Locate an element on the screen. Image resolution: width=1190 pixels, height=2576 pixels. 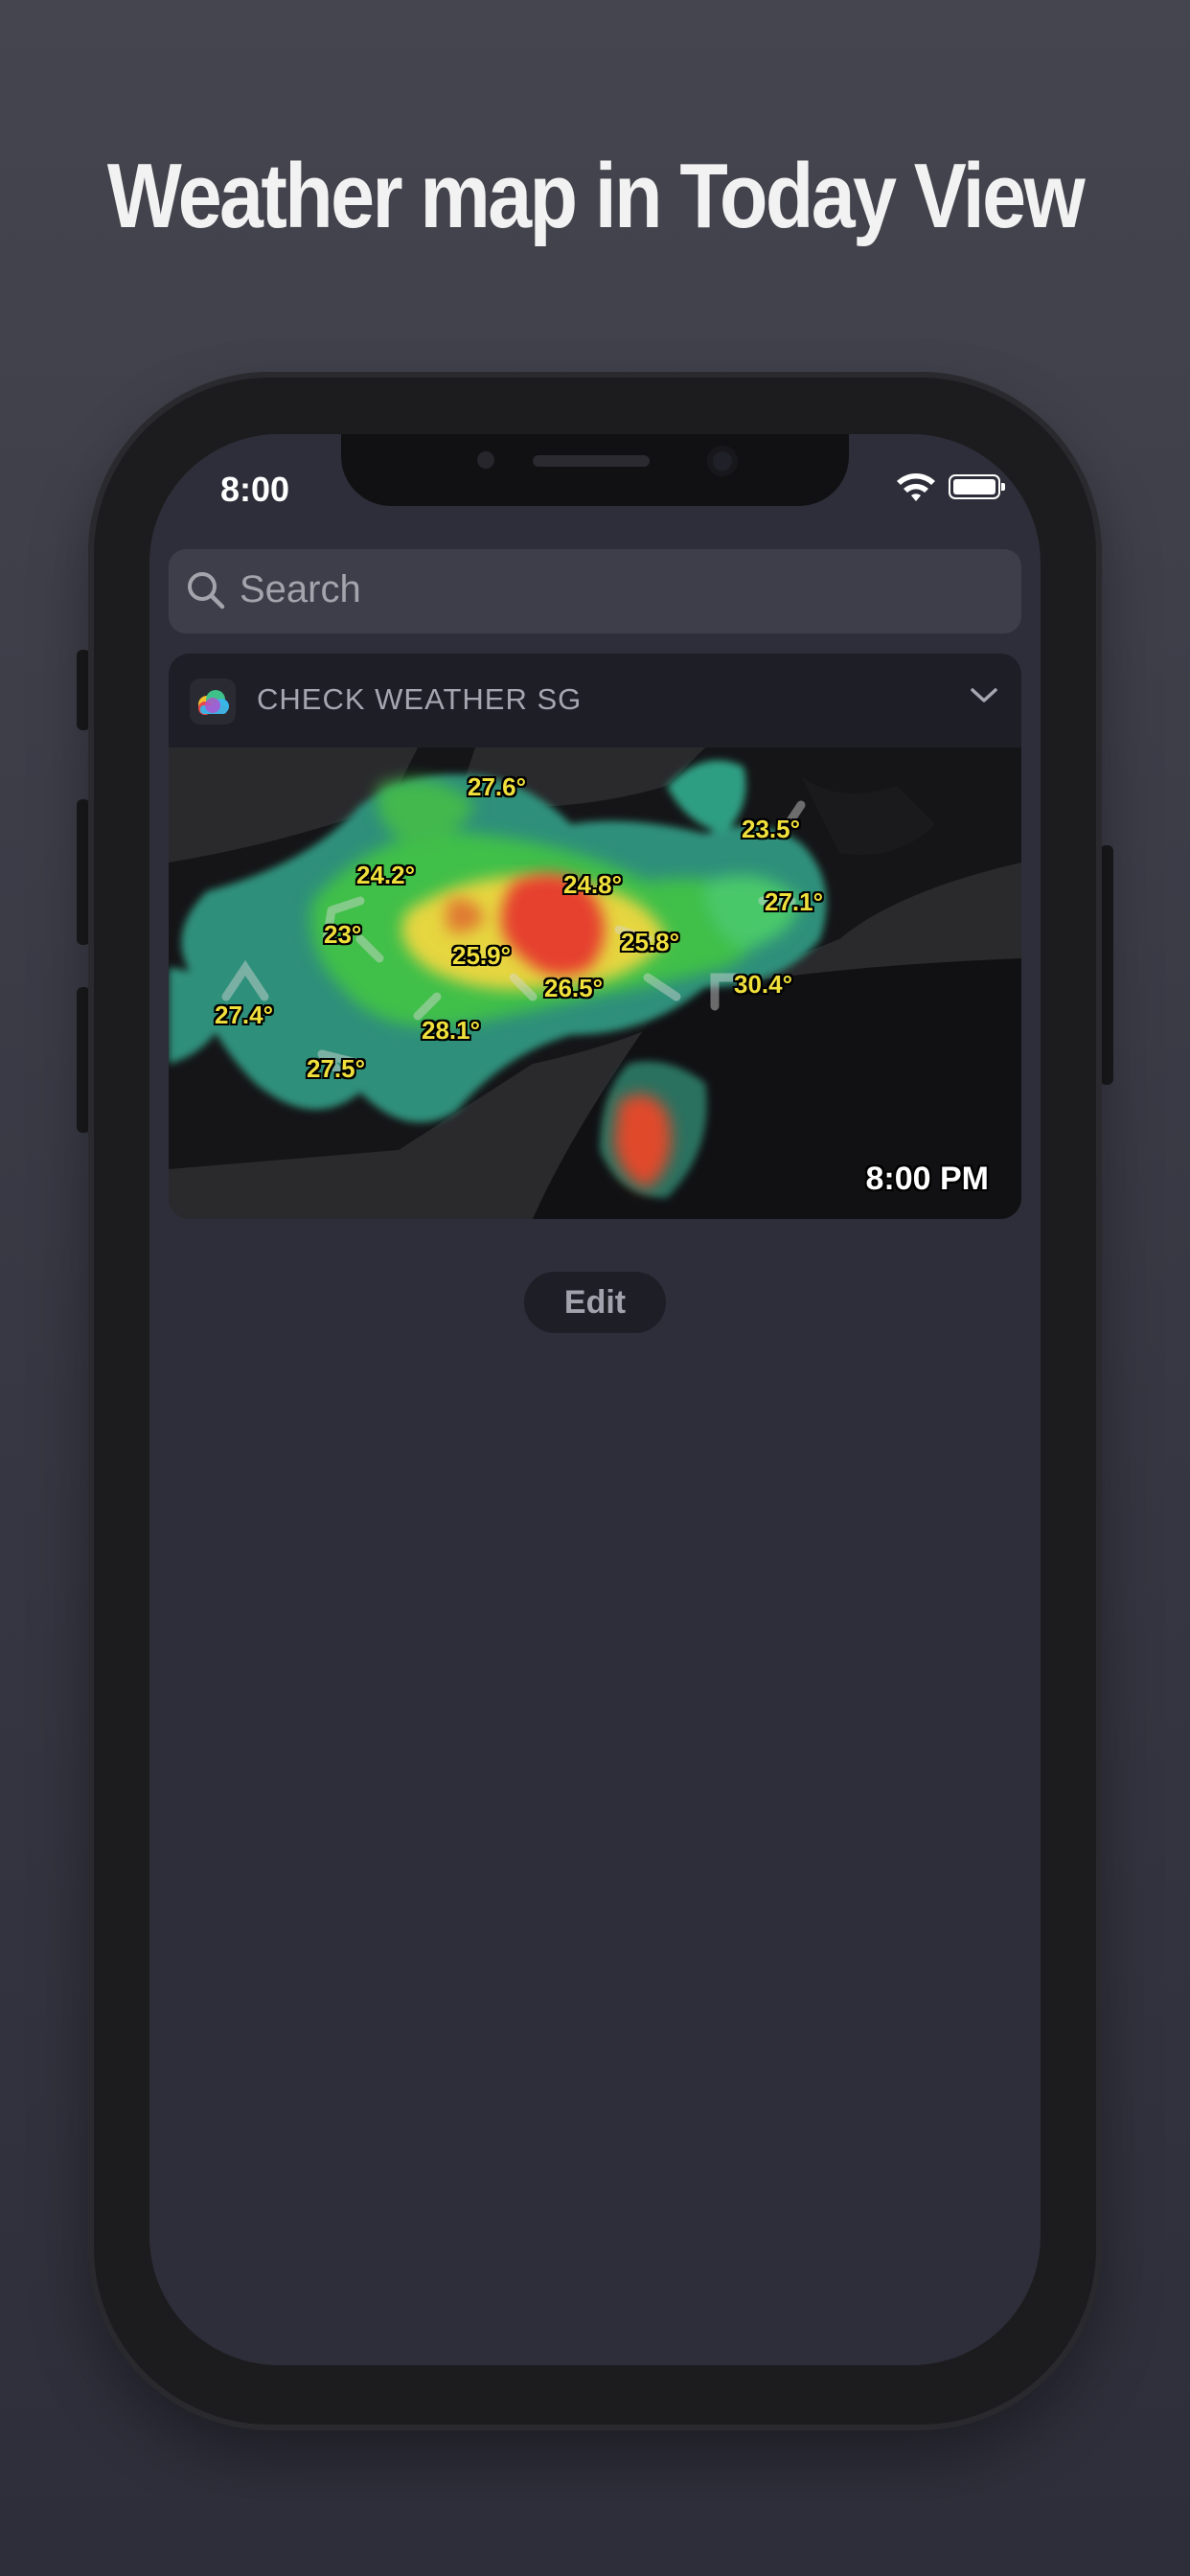
map-temperature-label: 28.1° is located at coordinates (452, 1030).